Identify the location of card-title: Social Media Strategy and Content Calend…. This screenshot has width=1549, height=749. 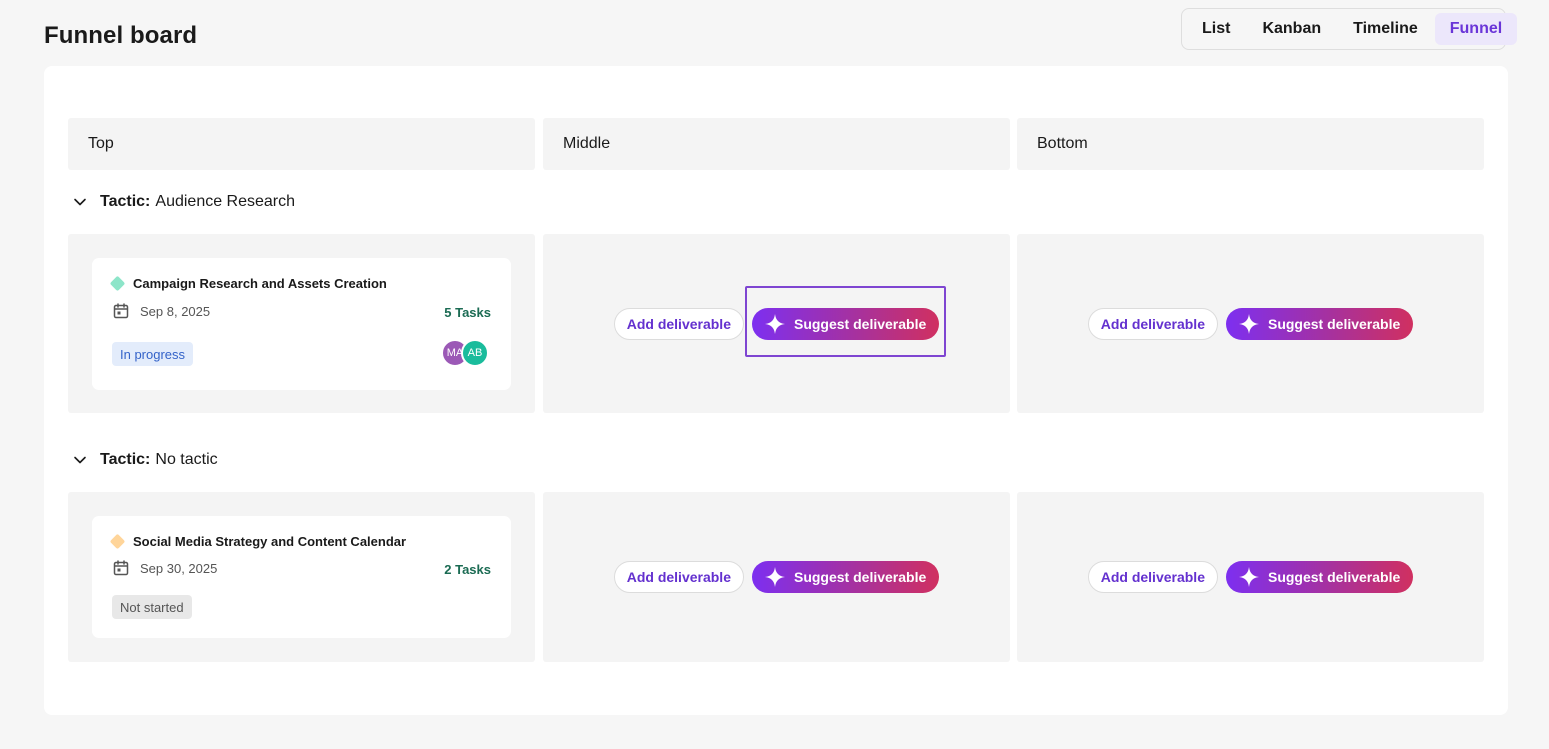
(270, 541).